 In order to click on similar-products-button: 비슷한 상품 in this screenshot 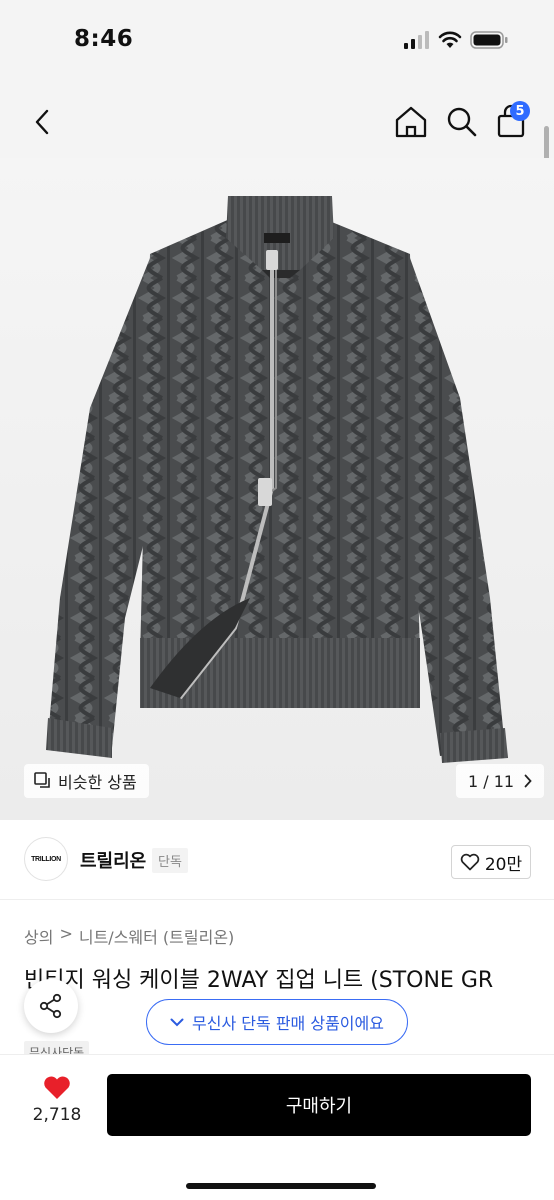, I will do `click(86, 781)`.